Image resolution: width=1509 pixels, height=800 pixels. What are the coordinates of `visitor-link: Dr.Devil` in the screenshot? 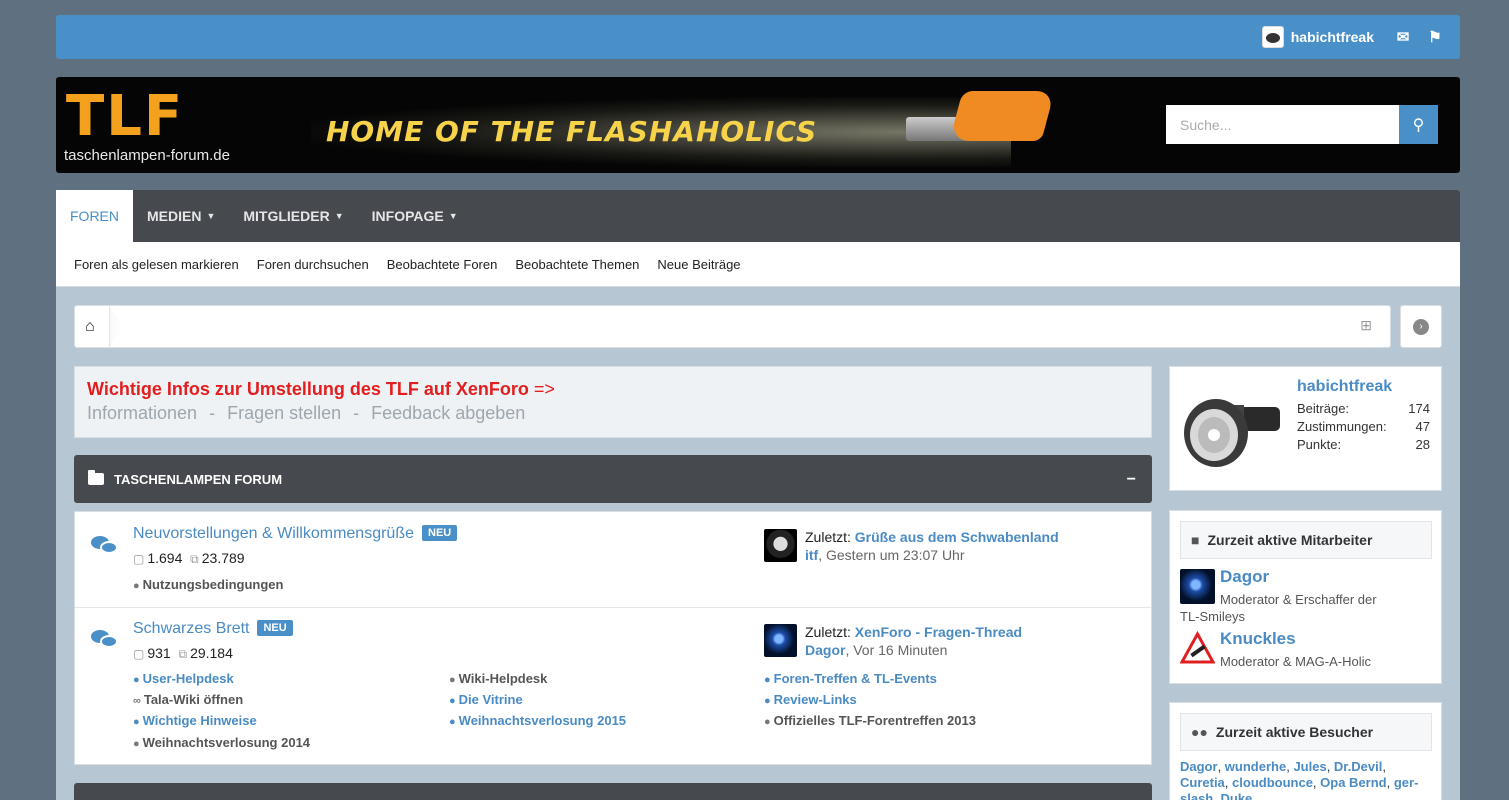 It's located at (1358, 766).